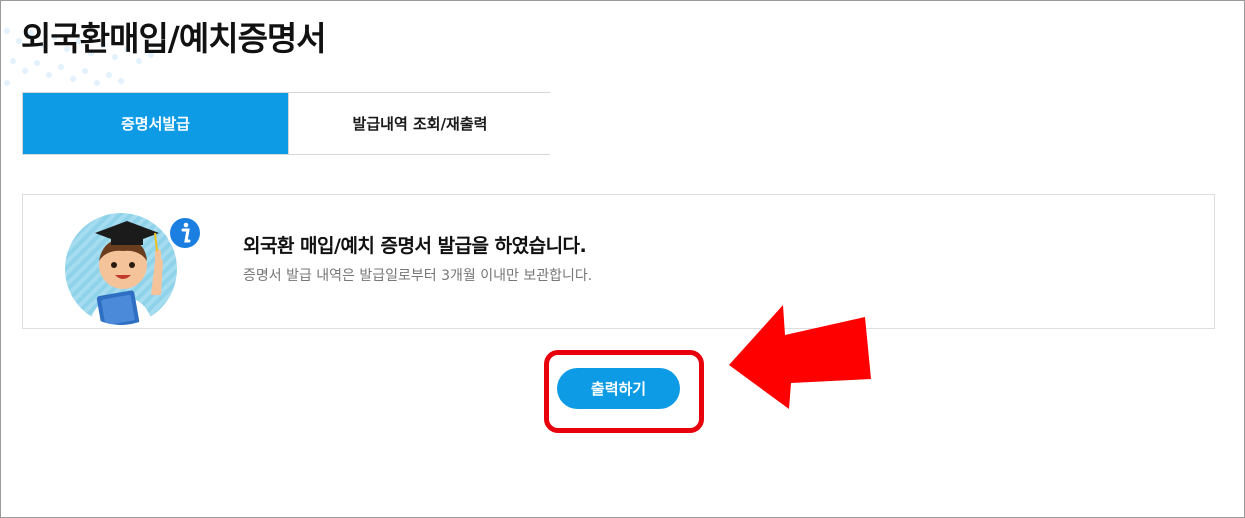 The height and width of the screenshot is (518, 1245). Describe the element at coordinates (800, 357) in the screenshot. I see `pointer-arrow-icon` at that location.